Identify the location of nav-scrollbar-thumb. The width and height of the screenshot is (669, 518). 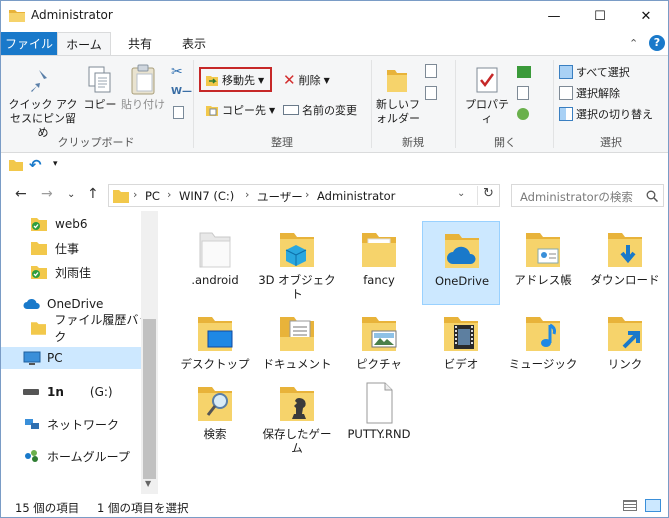
(149, 399).